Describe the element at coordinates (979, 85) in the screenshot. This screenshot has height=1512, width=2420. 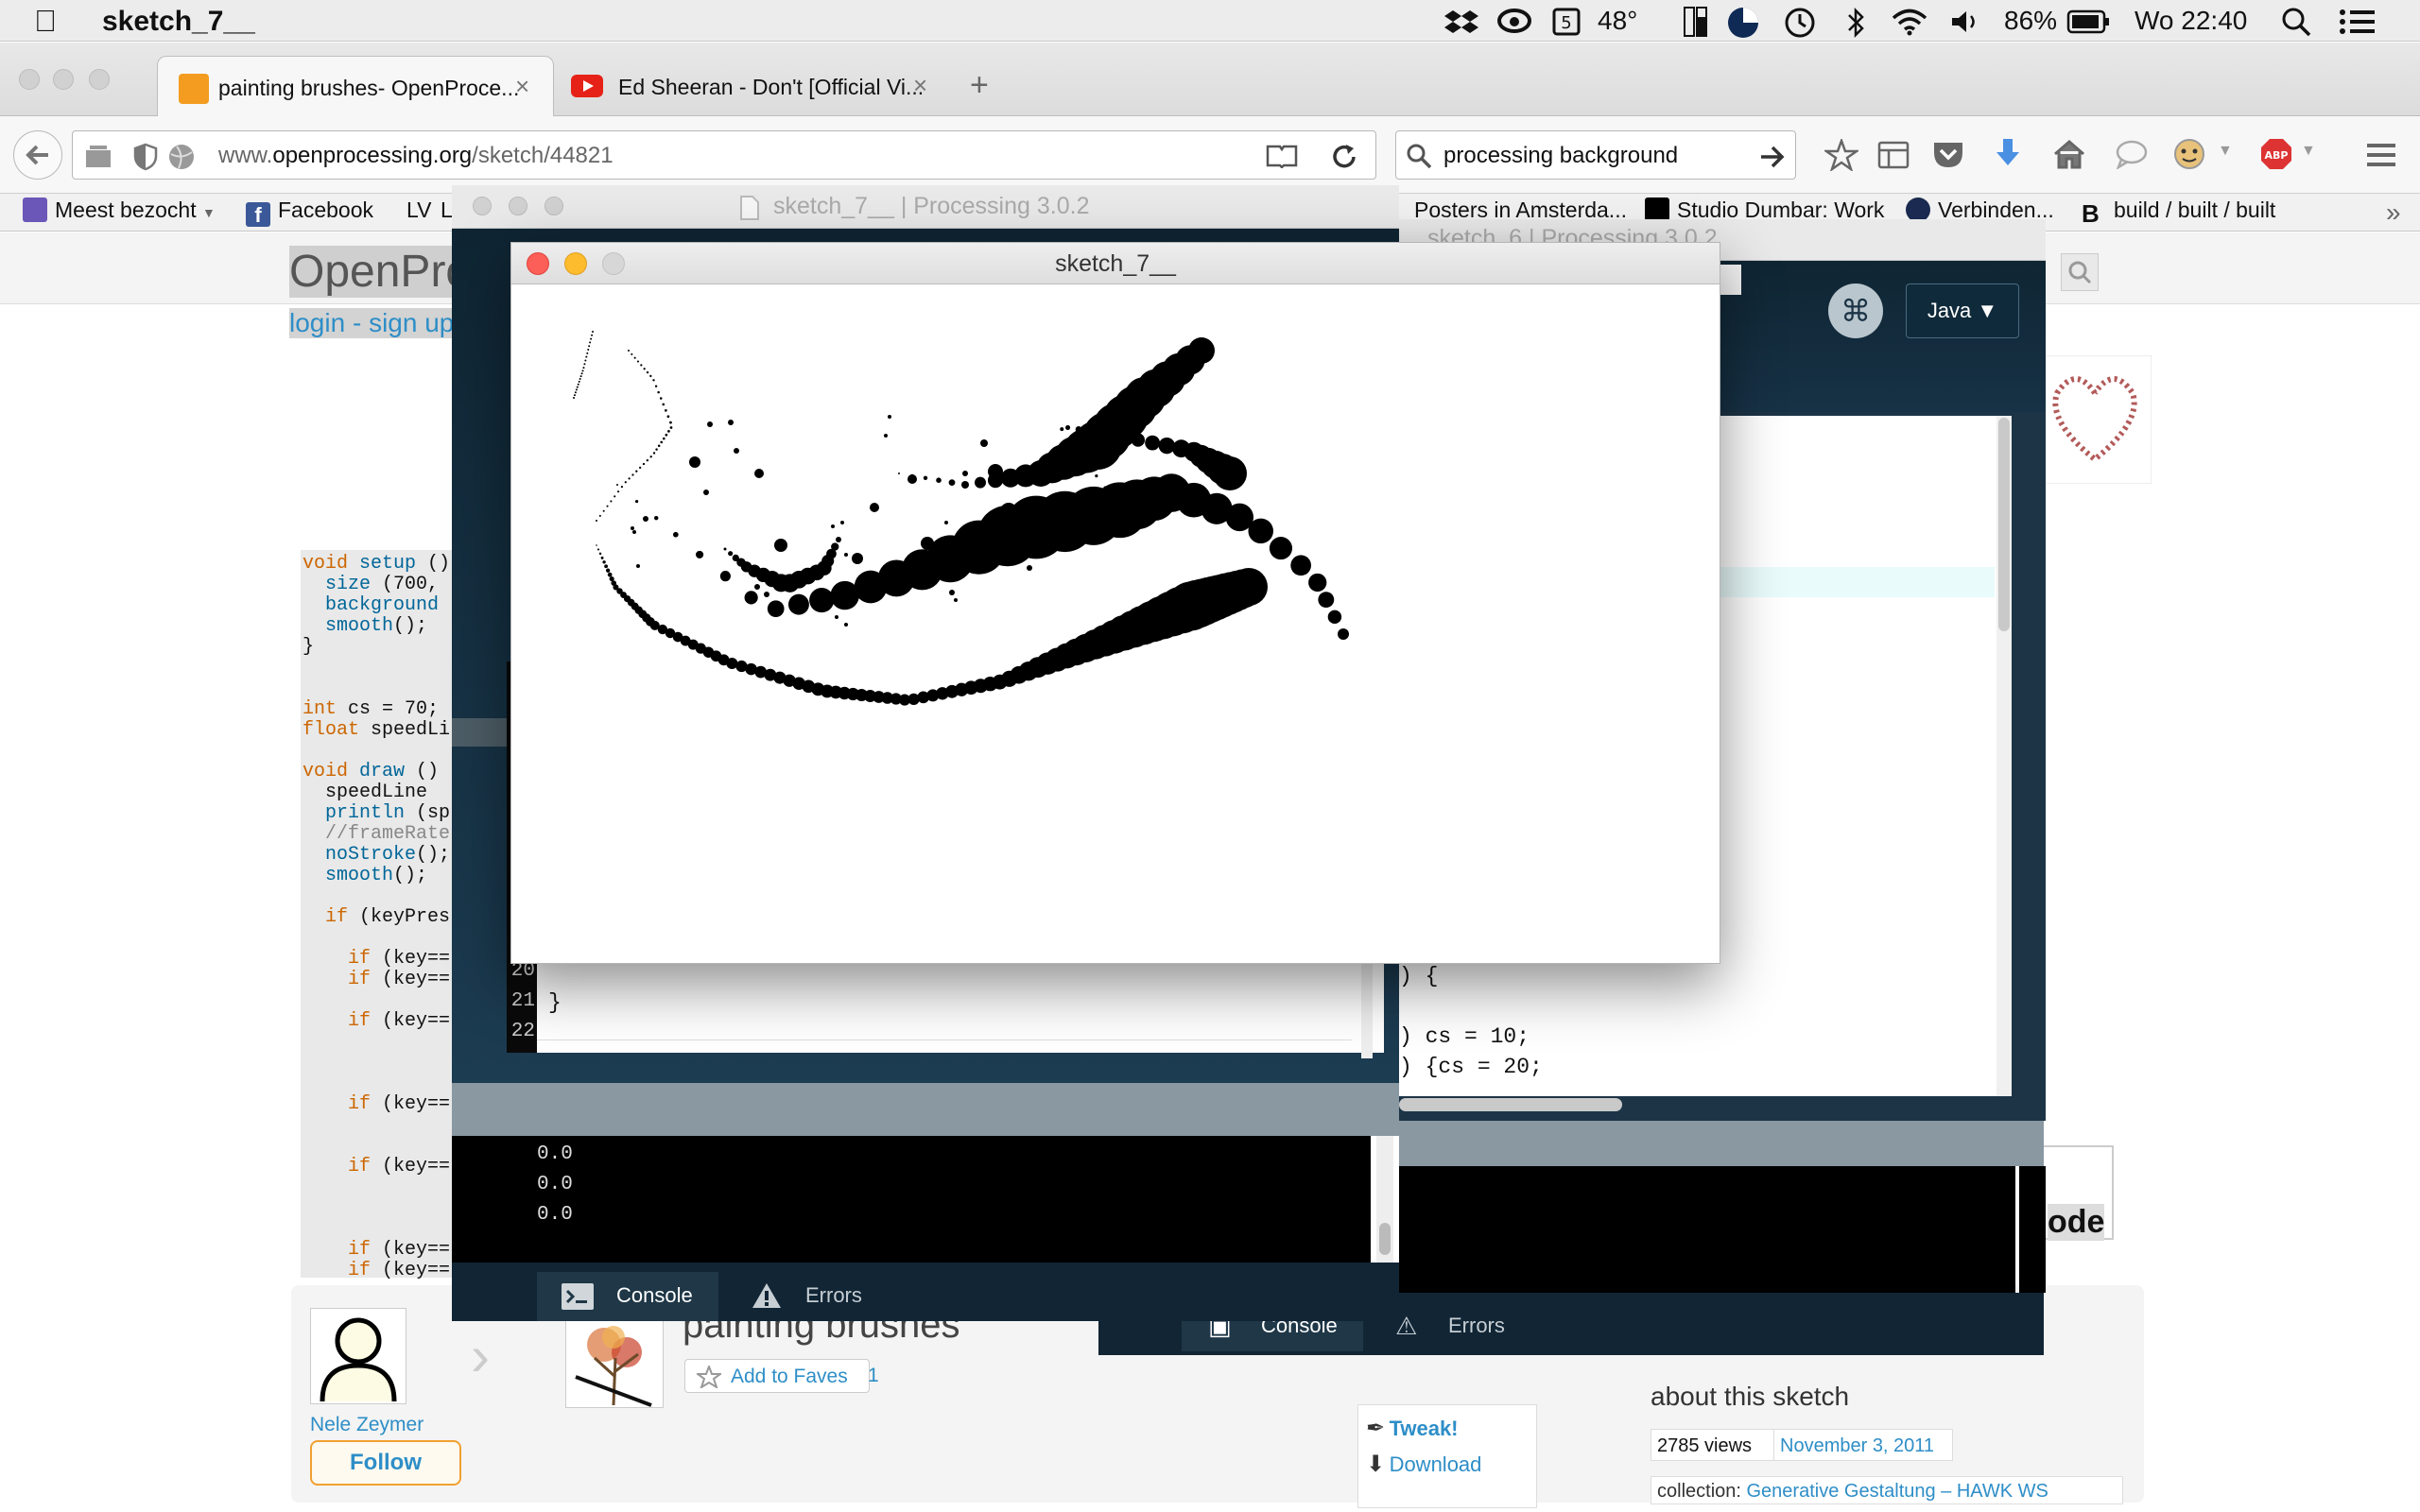
I see `new-tab-icon: +` at that location.